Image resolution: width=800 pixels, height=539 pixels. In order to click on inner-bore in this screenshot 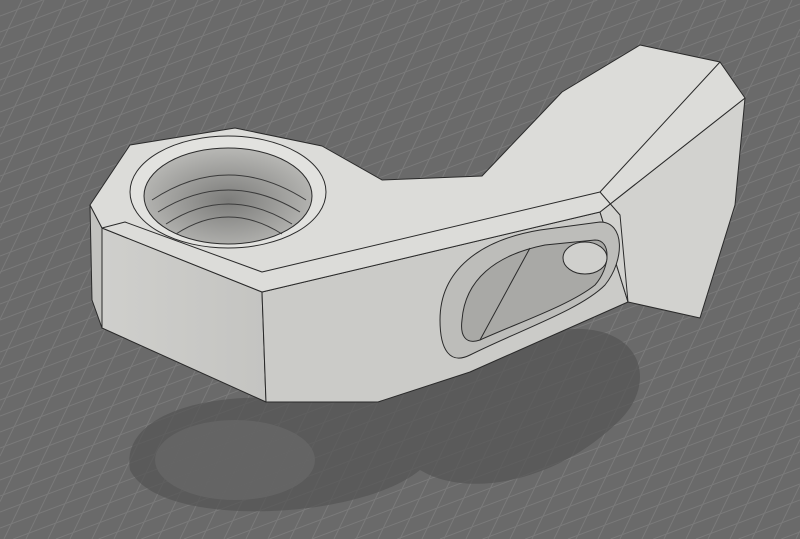, I will do `click(585, 258)`.